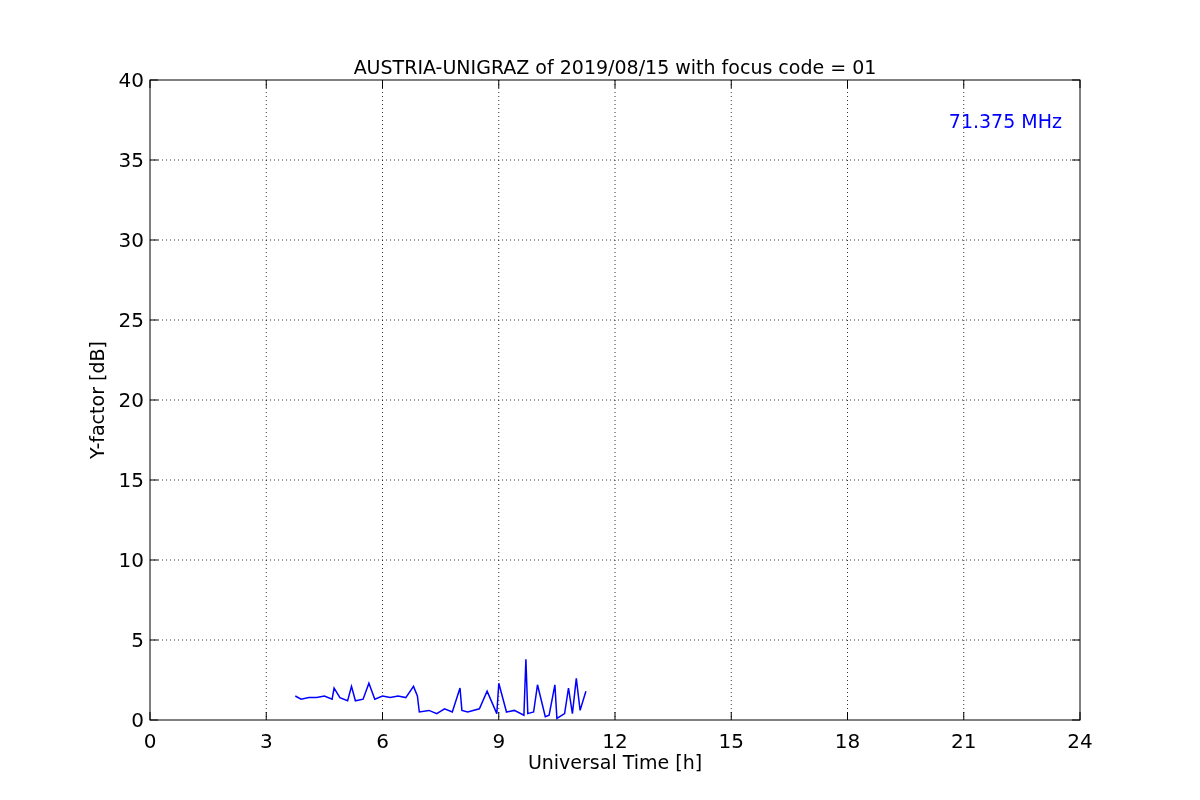 The image size is (1200, 800). I want to click on x-tick-label: 6, so click(382, 741).